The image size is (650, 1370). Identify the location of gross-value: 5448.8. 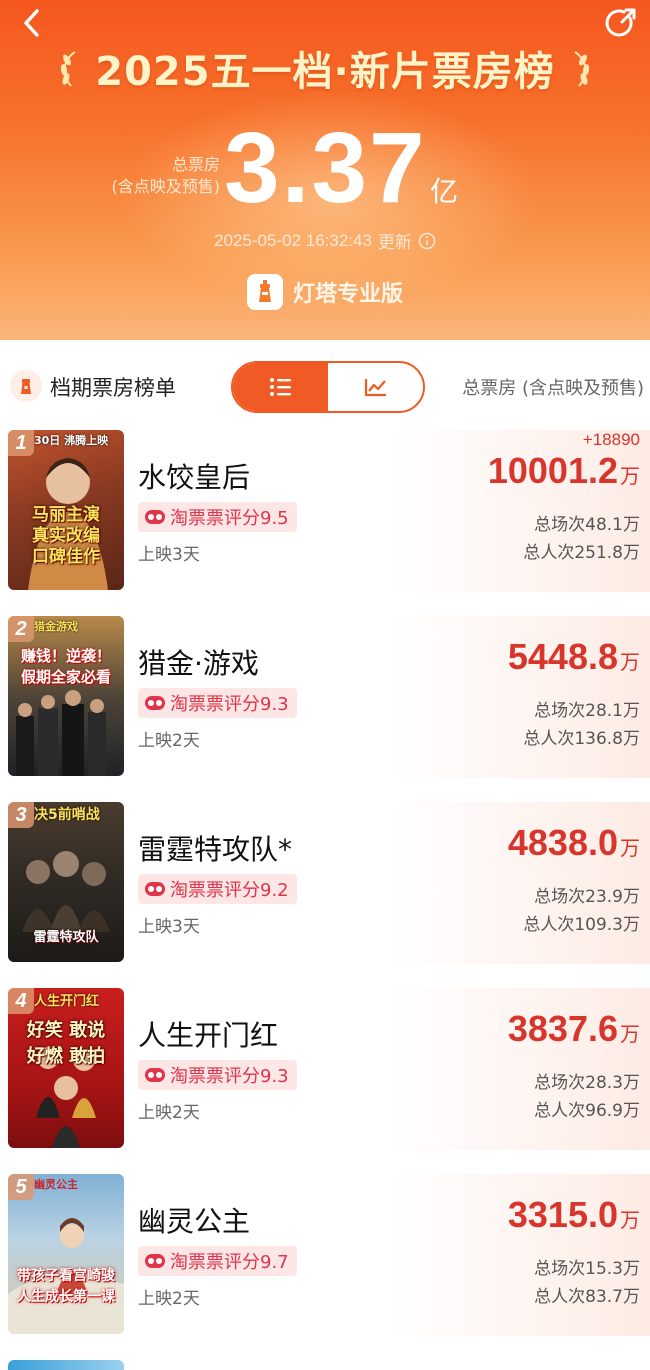
(562, 656).